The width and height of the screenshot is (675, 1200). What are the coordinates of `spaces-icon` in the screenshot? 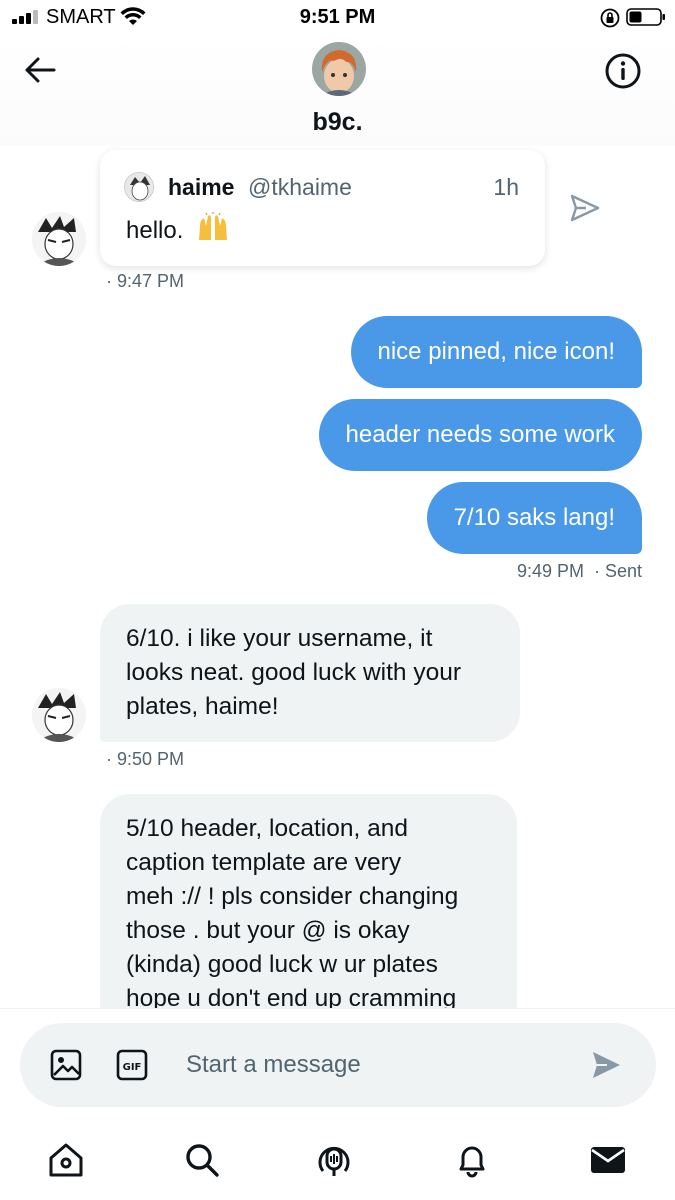 It's located at (334, 1161).